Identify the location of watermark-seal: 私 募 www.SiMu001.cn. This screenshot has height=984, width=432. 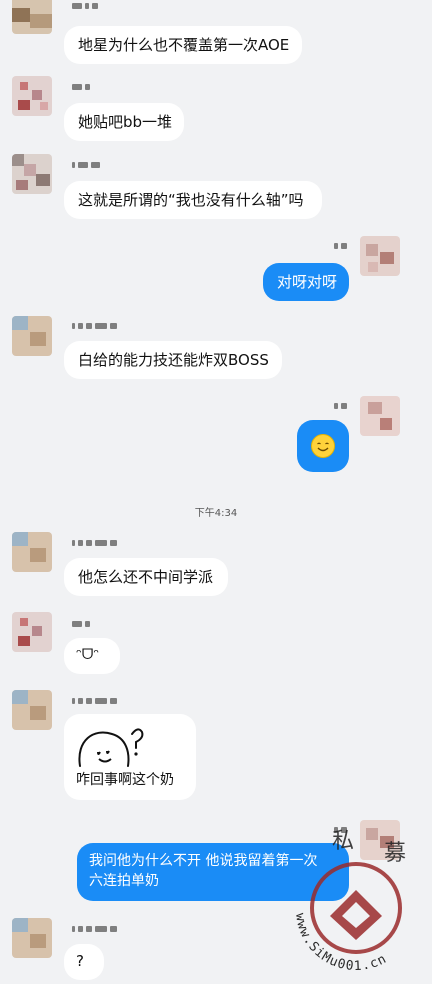
(349, 901).